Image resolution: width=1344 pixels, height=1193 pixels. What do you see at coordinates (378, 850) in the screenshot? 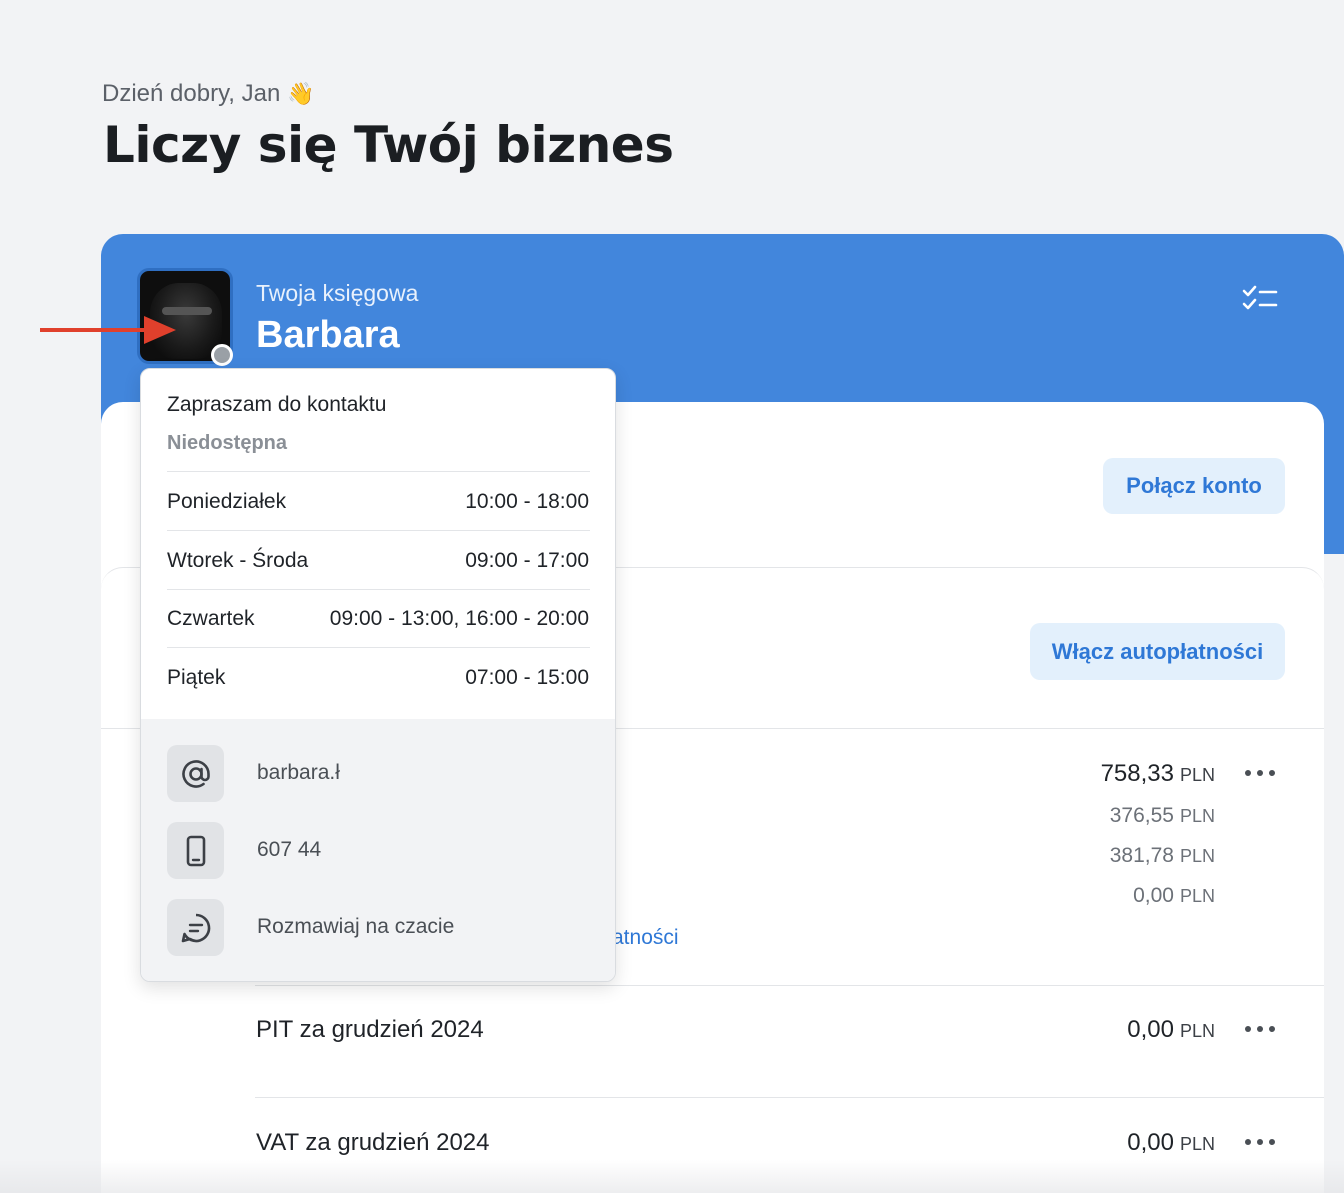
I see `contact-options: barbara.ł 607 44 Rozmawiaj na czacie` at bounding box center [378, 850].